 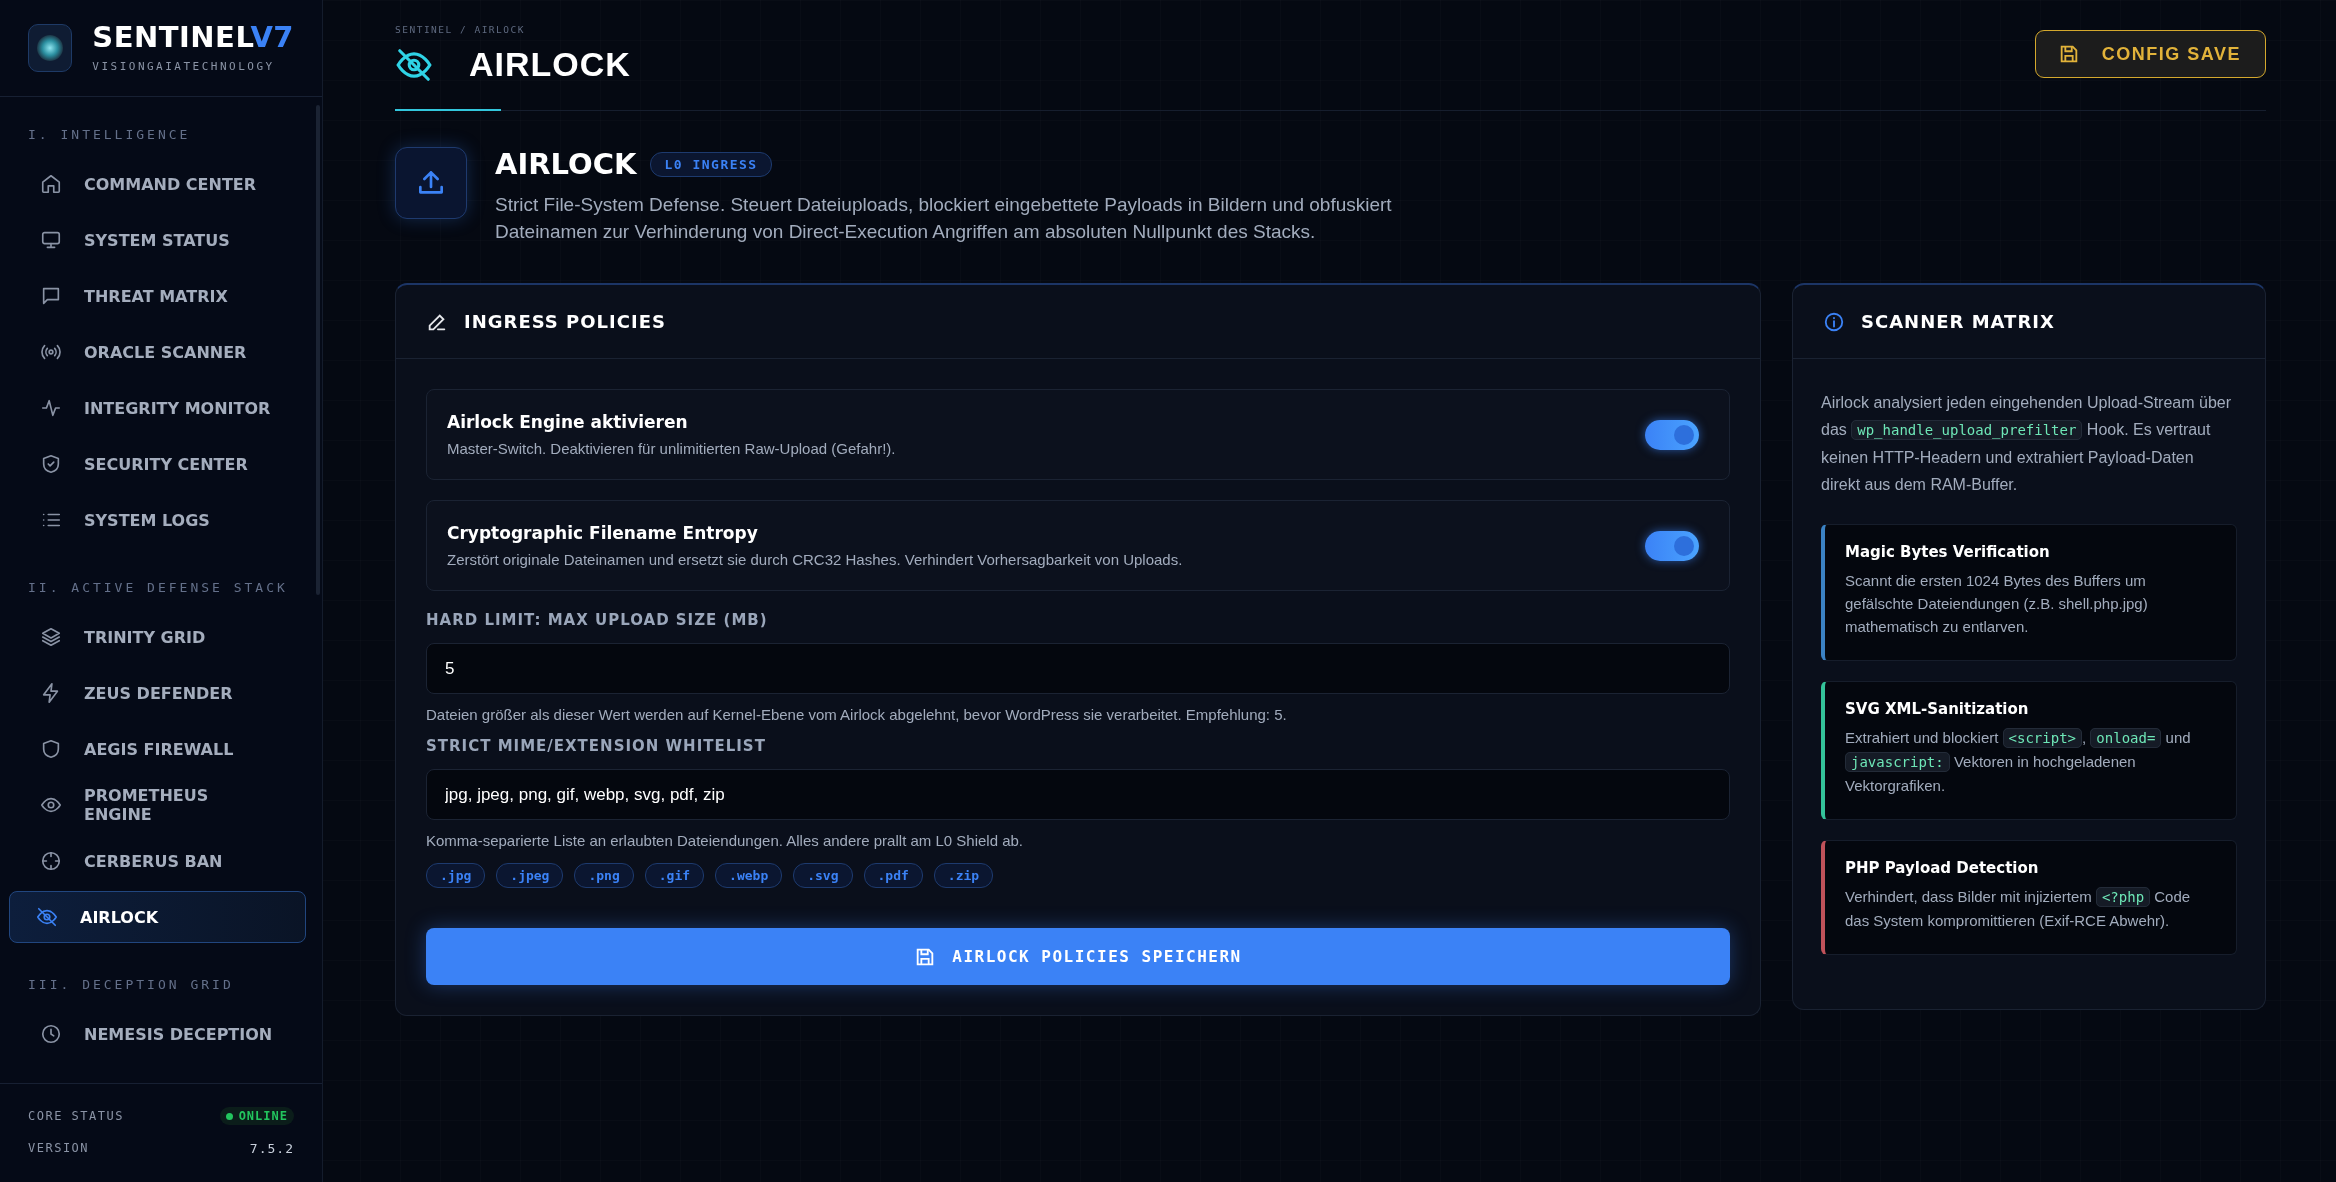 I want to click on scanner-intro: Airlock analysiert jeden eingehenden Upload-Stream über das wp_handle_upload_prefilter Hook. Es vertraut keinen HTTP-Headern und extrahiert Payload-Daten direkt aus dem RAM-Buffer., so click(x=2027, y=444).